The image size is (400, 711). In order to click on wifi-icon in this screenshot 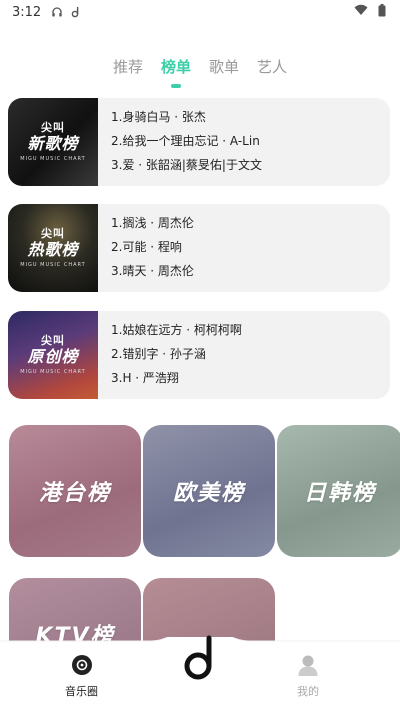, I will do `click(361, 12)`.